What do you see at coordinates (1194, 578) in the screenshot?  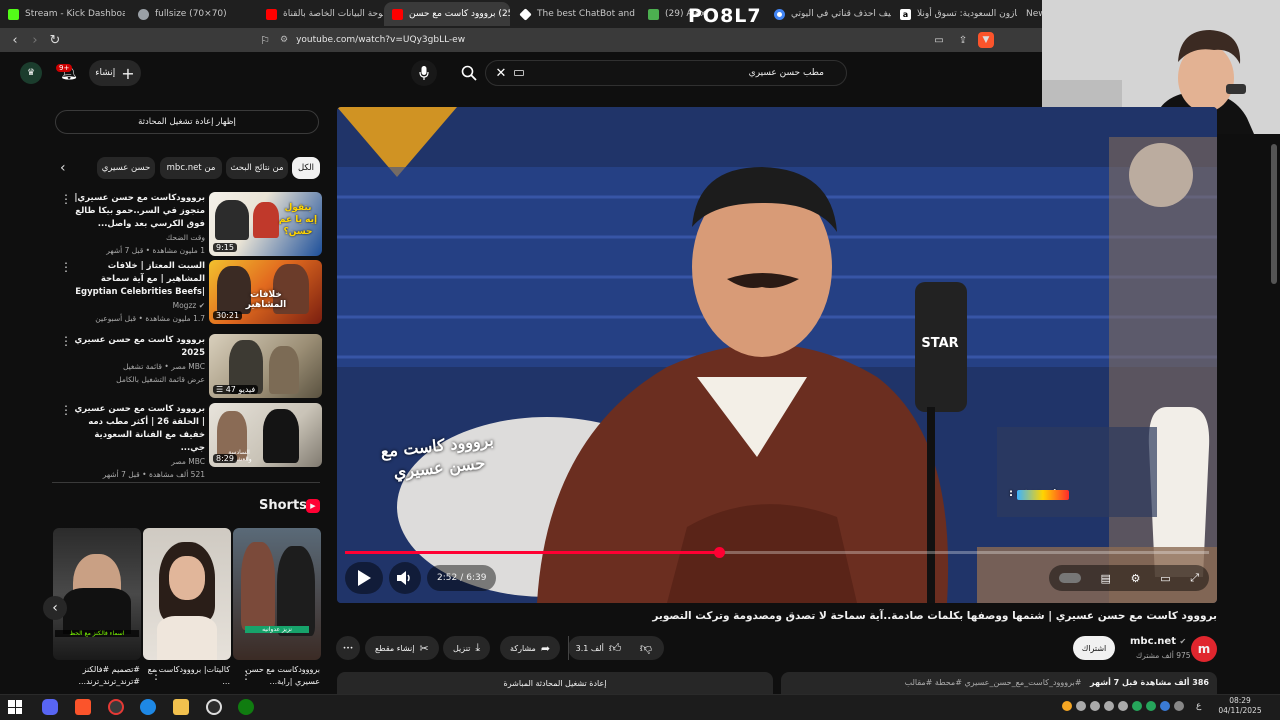 I see `fullscreen-icon: ⤢` at bounding box center [1194, 578].